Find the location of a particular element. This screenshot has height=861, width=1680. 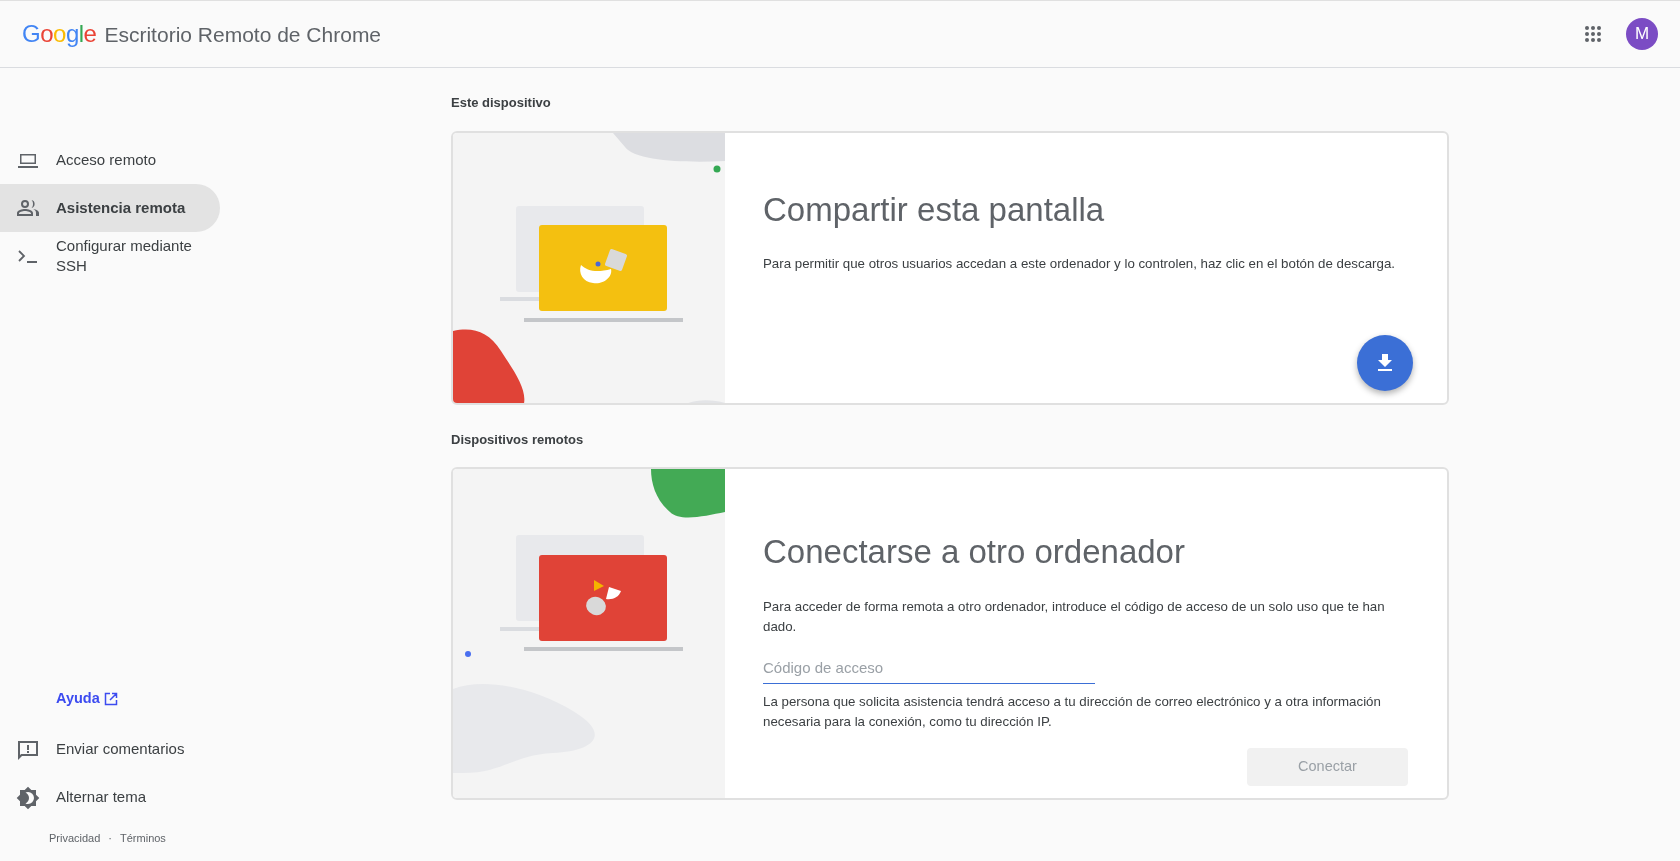

google-logo: Google is located at coordinates (59, 34).